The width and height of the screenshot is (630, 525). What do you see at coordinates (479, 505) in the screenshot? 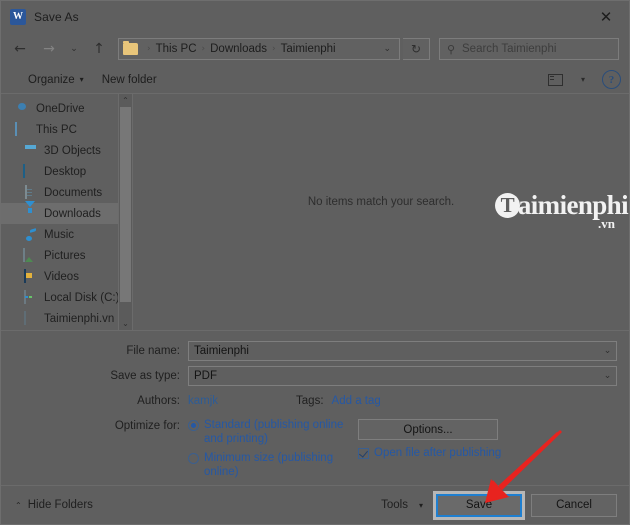
I see `save-button: Save` at bounding box center [479, 505].